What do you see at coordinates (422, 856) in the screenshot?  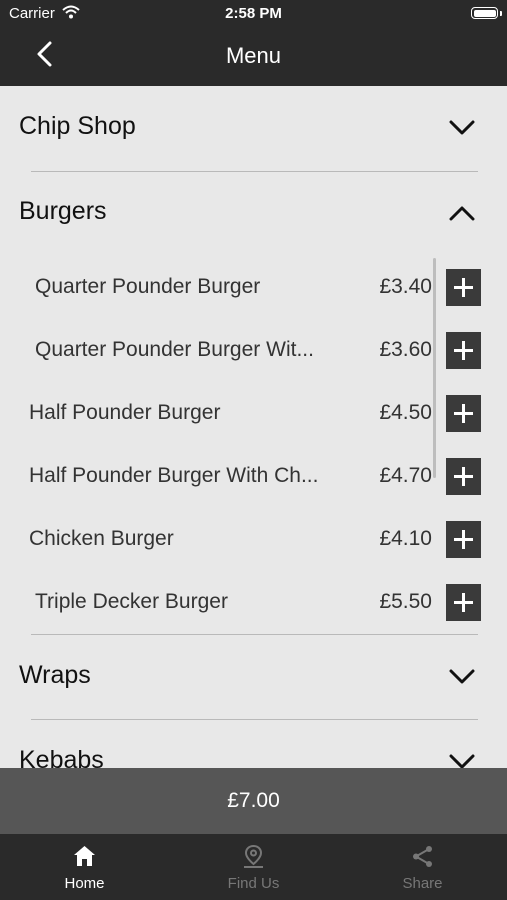 I see `share-icon` at bounding box center [422, 856].